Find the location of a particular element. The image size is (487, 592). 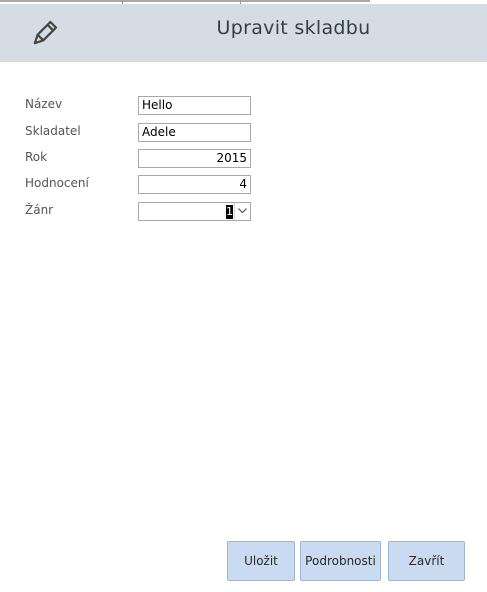

details-button: Podrobnosti is located at coordinates (340, 561).